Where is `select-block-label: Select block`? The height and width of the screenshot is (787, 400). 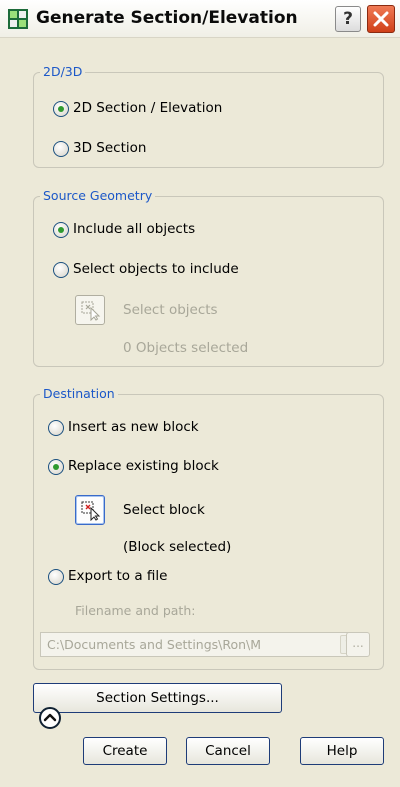
select-block-label: Select block is located at coordinates (164, 510).